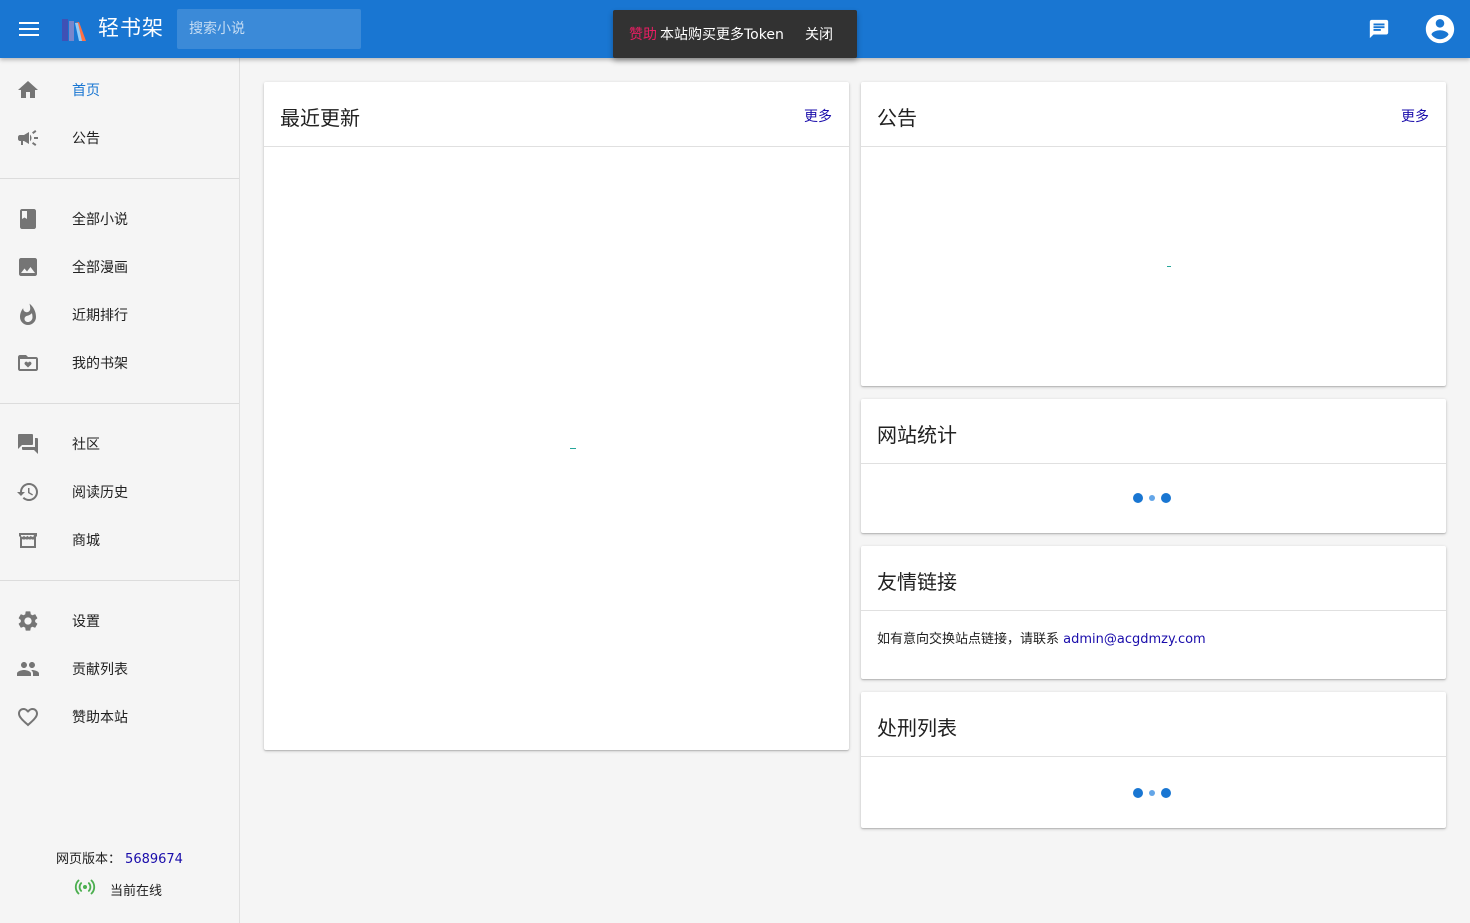 The height and width of the screenshot is (923, 1470). Describe the element at coordinates (119, 90) in the screenshot. I see `sidebar-item-home: 首页` at that location.